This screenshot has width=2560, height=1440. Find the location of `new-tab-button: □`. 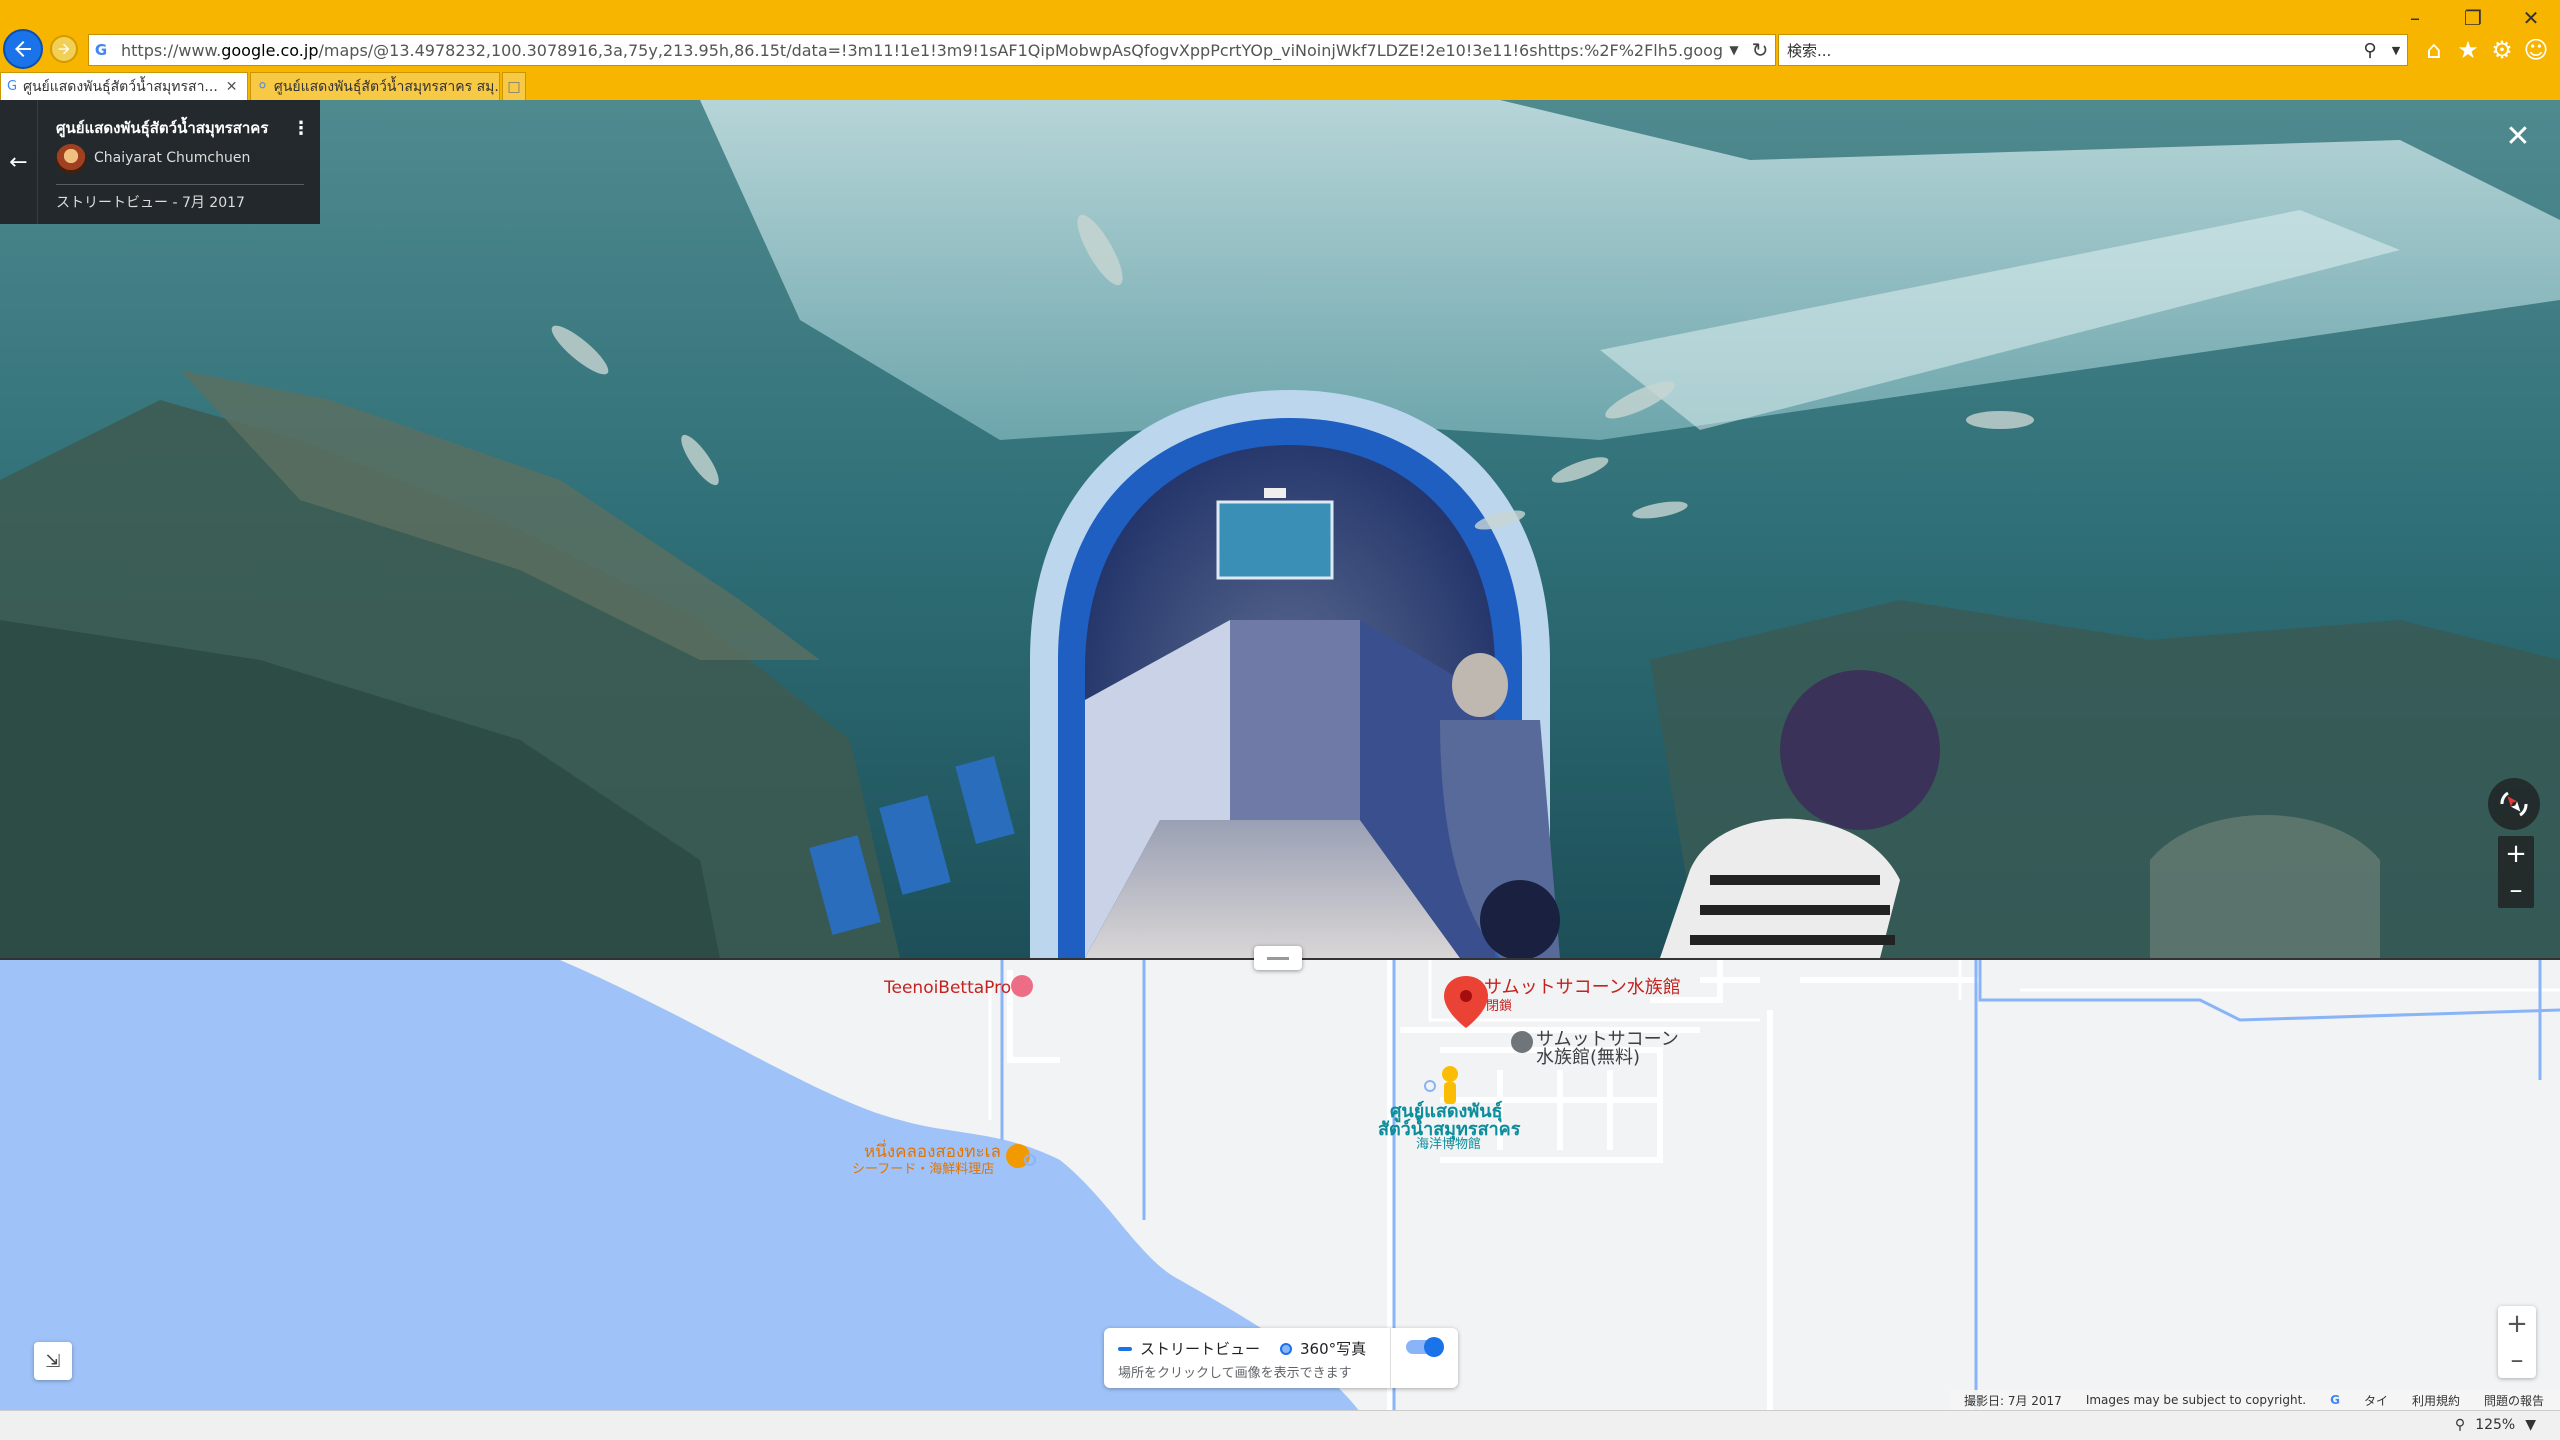

new-tab-button: □ is located at coordinates (514, 86).